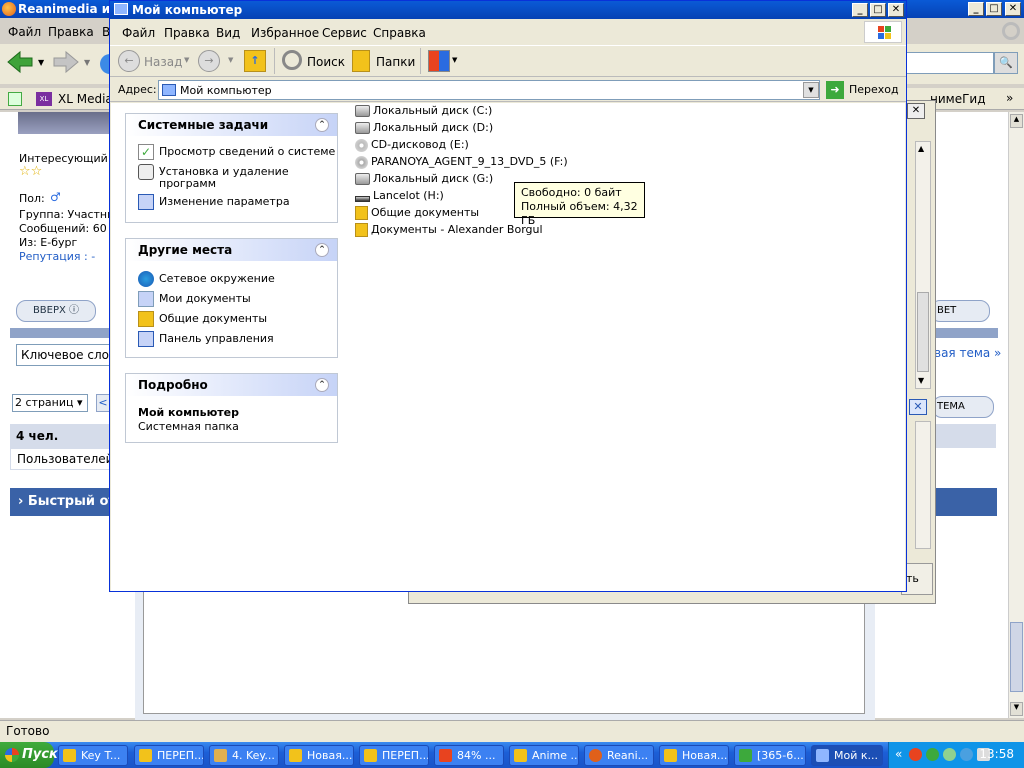 The image size is (1024, 768). Describe the element at coordinates (860, 10) in the screenshot. I see `explorer-minimize-button: _` at that location.